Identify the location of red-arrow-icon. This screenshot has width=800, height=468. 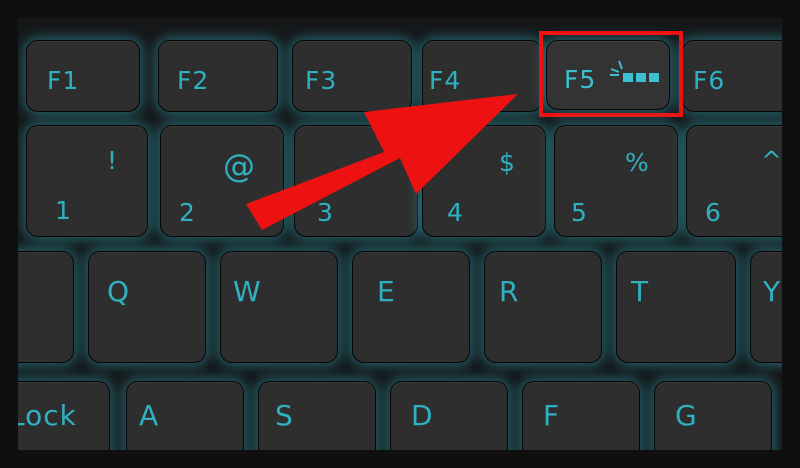
(382, 162).